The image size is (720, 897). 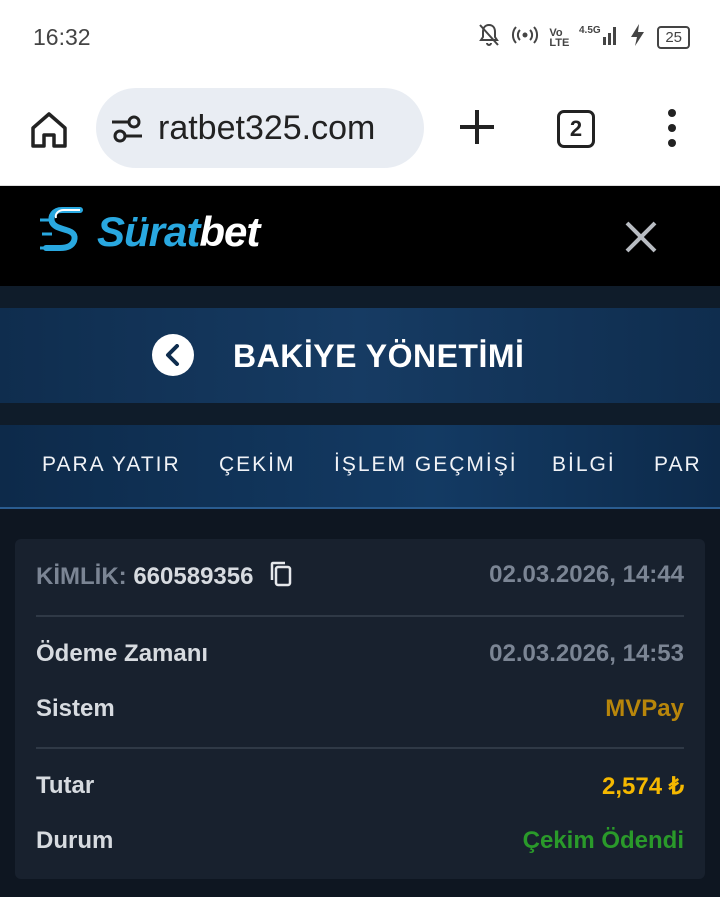 I want to click on charging-icon, so click(x=638, y=37).